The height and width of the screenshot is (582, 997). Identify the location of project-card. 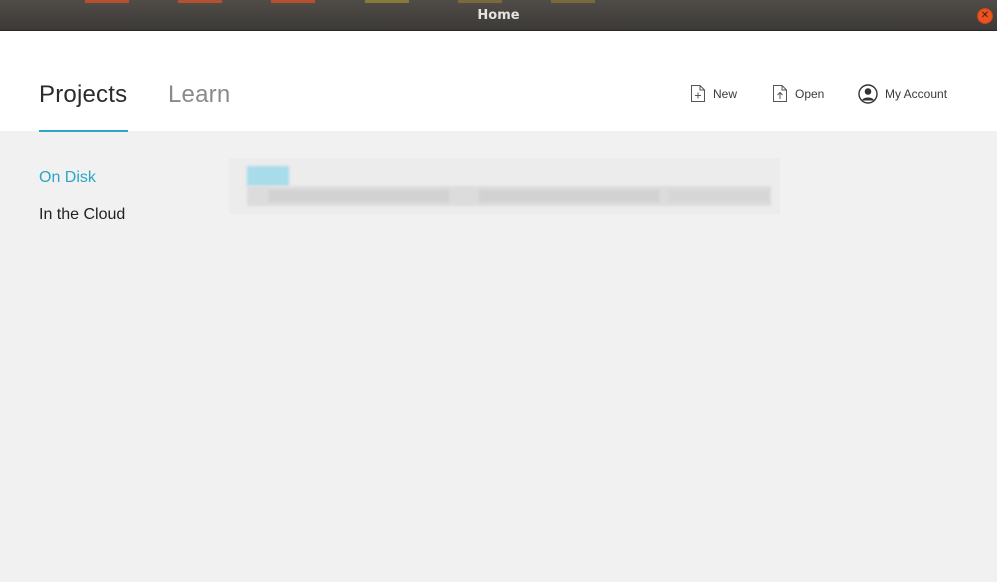
(504, 186).